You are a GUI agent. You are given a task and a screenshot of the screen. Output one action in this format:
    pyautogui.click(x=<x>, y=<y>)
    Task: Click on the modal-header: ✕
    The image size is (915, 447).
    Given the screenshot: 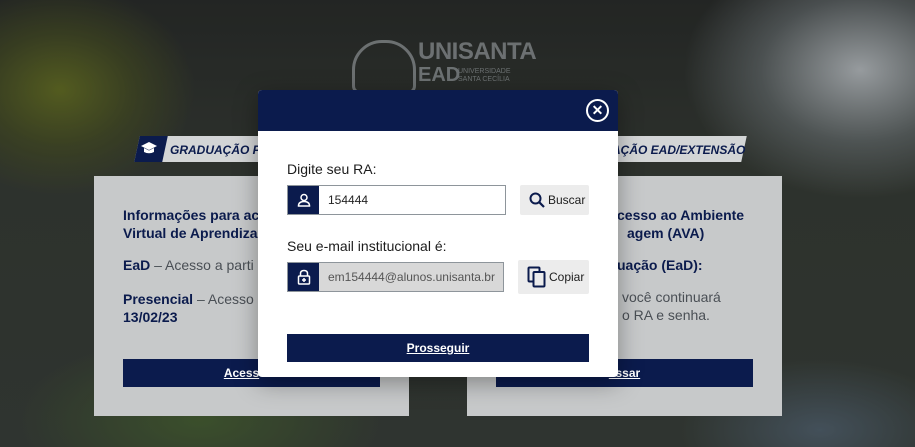 What is the action you would take?
    pyautogui.click(x=438, y=110)
    